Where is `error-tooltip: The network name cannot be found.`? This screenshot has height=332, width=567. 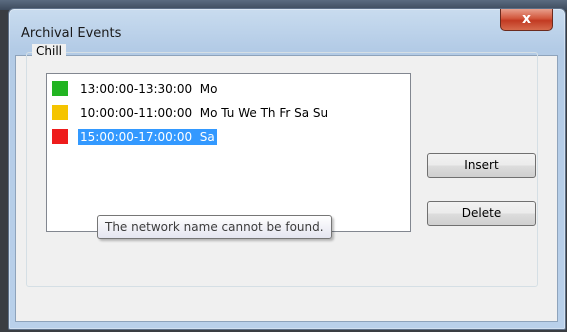 error-tooltip: The network name cannot be found. is located at coordinates (214, 227).